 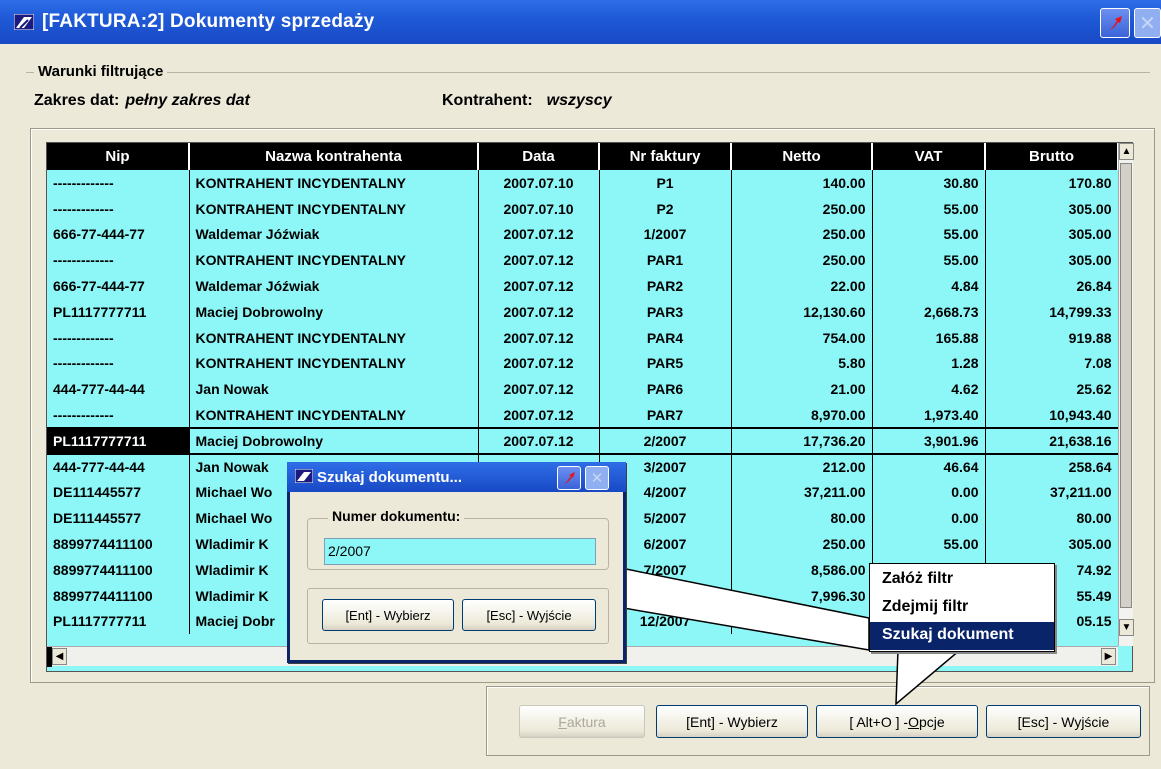 What do you see at coordinates (665, 183) in the screenshot?
I see `cell-invoice-no: P1` at bounding box center [665, 183].